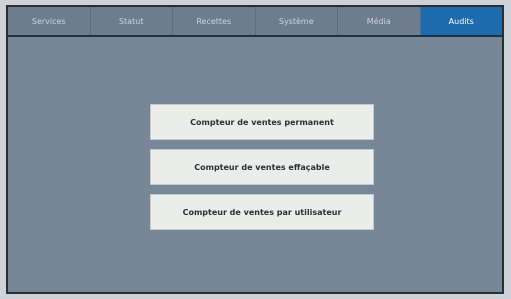  What do you see at coordinates (132, 21) in the screenshot?
I see `tab-statut: Statut` at bounding box center [132, 21].